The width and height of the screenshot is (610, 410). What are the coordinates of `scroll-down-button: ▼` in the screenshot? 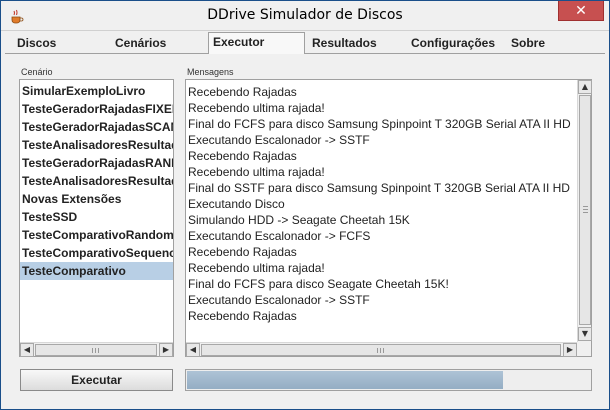 It's located at (585, 334).